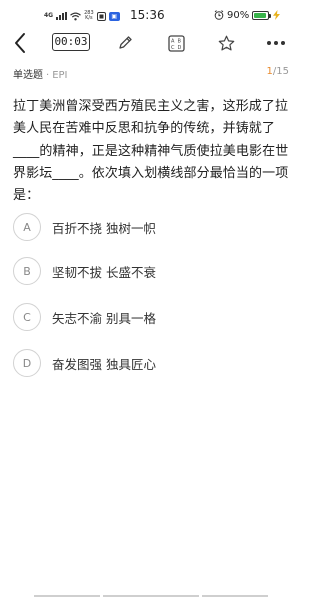 This screenshot has width=320, height=600. What do you see at coordinates (114, 16) in the screenshot?
I see `app-badge-icon: ▣` at bounding box center [114, 16].